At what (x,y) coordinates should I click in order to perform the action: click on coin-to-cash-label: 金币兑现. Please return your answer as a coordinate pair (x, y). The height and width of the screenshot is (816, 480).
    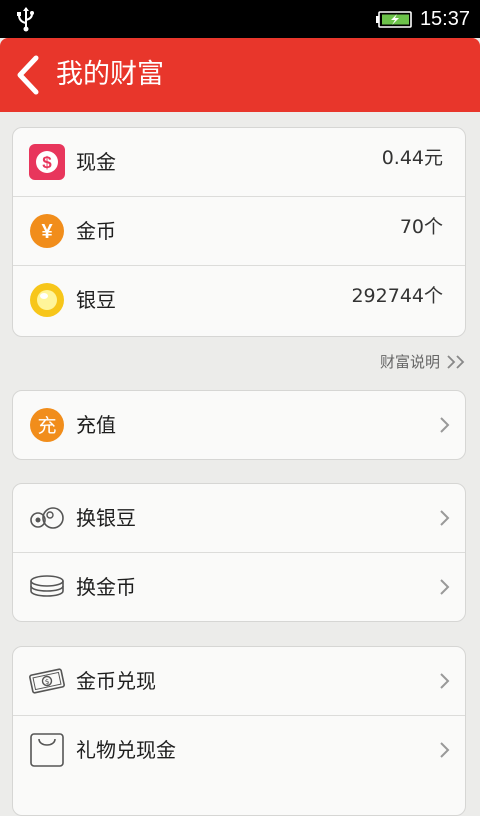
    Looking at the image, I should click on (116, 681).